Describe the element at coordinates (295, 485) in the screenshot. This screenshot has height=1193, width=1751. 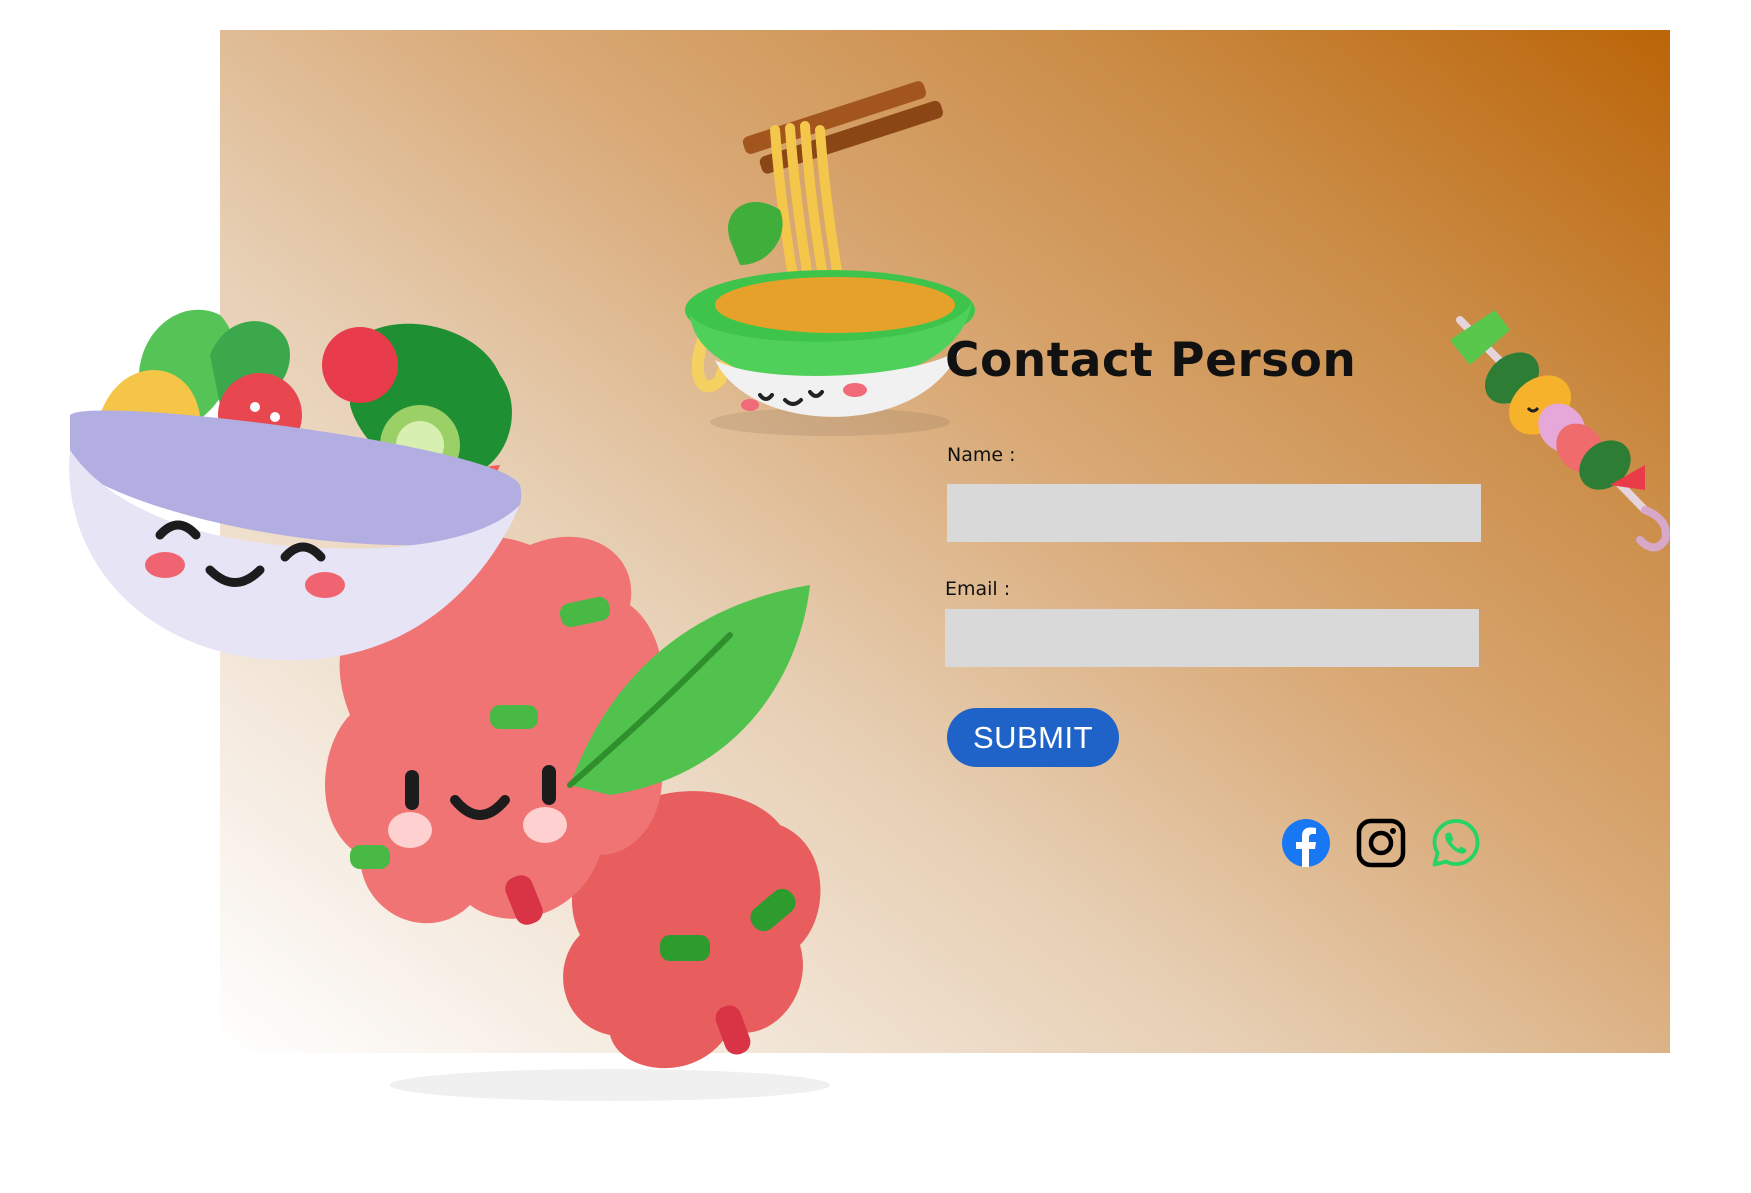
I see `salad-bowl-illustration` at that location.